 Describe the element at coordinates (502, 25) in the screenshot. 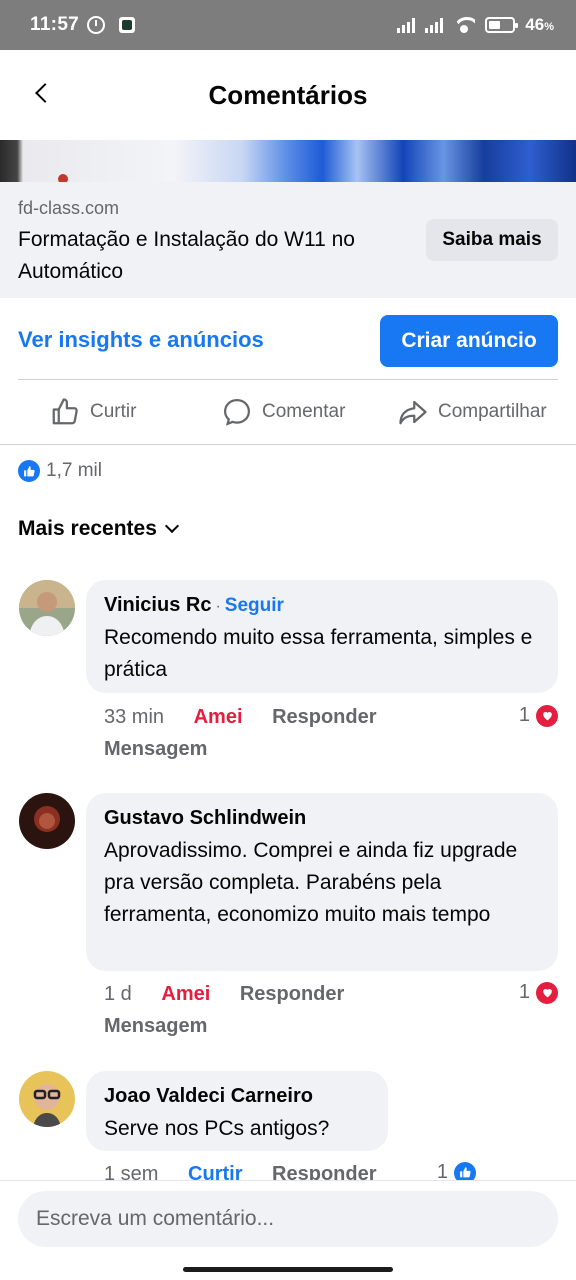

I see `battery-icon` at that location.